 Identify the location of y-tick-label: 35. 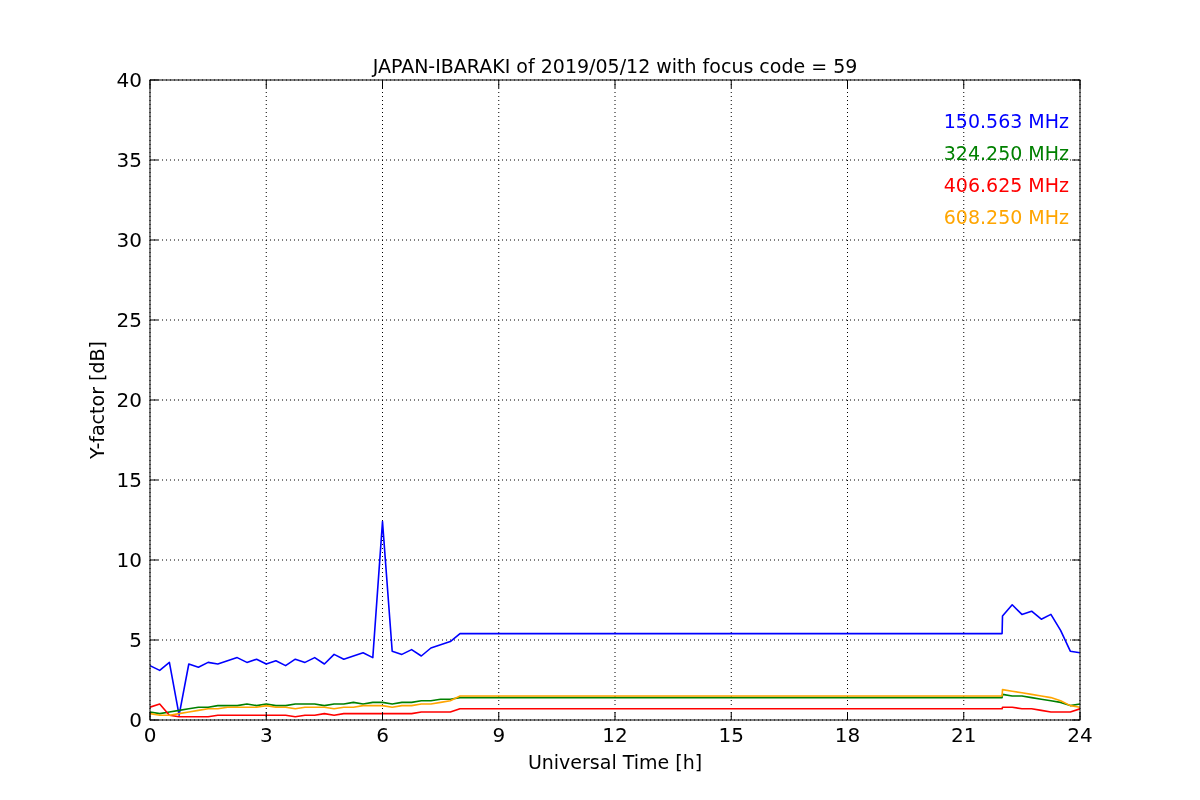
(129, 160).